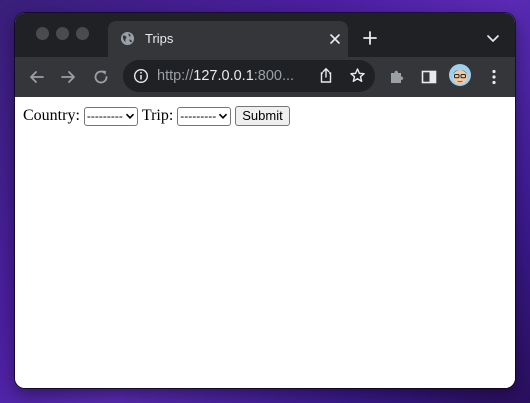 The width and height of the screenshot is (530, 403). Describe the element at coordinates (262, 116) in the screenshot. I see `submit-button: Submit` at that location.